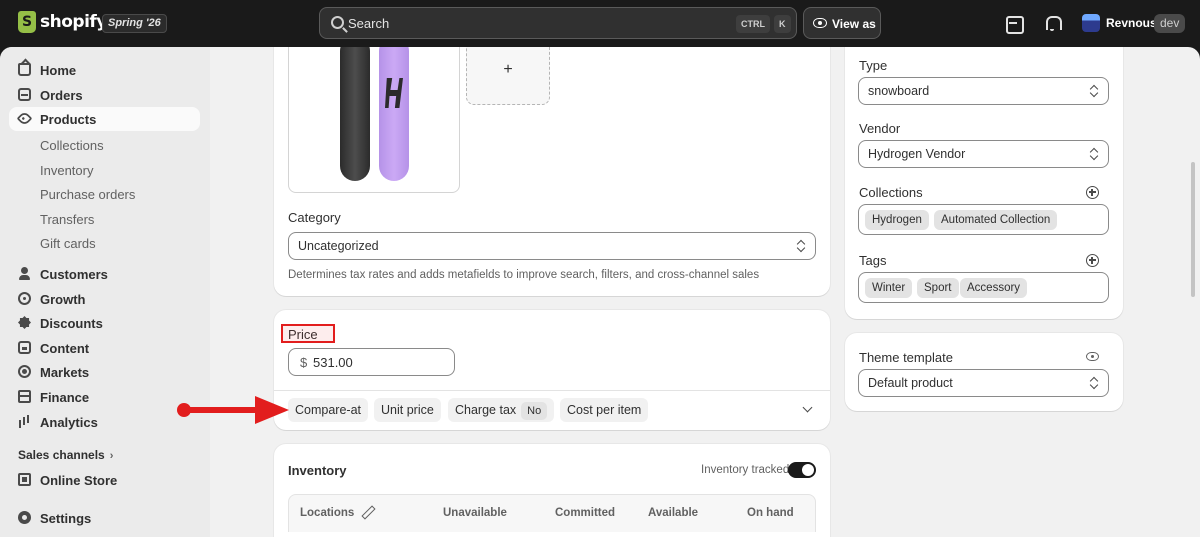  I want to click on store-icon, so click(1014, 24).